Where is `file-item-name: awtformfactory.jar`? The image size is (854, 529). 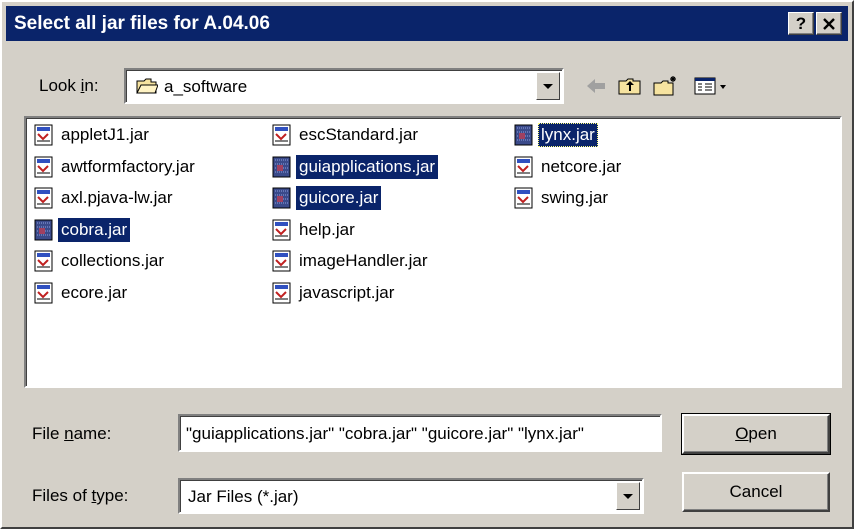 file-item-name: awtformfactory.jar is located at coordinates (128, 166).